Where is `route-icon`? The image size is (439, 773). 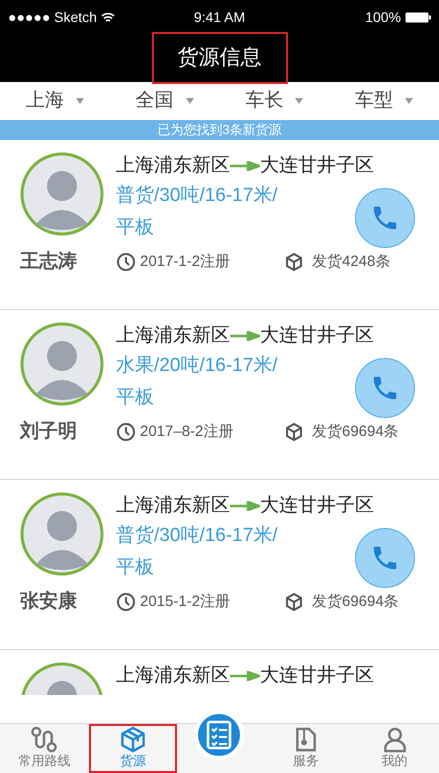 route-icon is located at coordinates (44, 739).